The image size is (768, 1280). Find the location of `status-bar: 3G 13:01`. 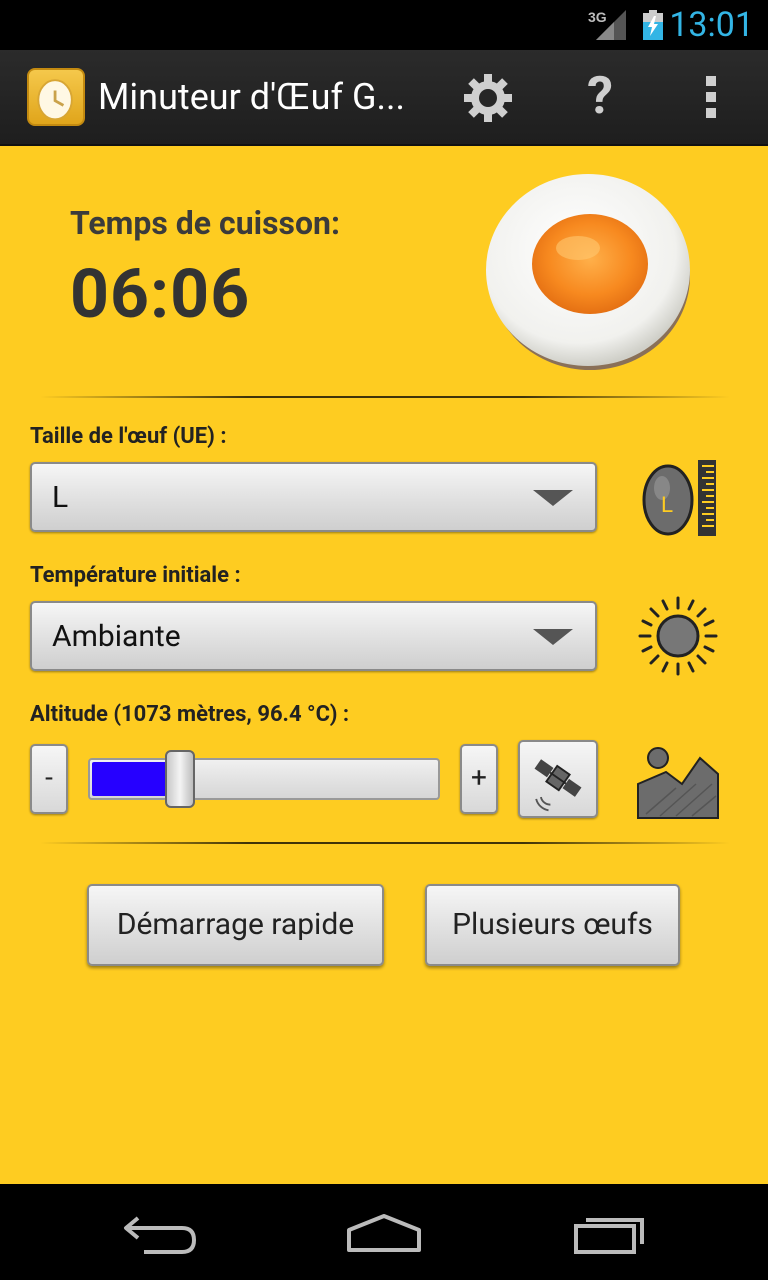

status-bar: 3G 13:01 is located at coordinates (384, 25).